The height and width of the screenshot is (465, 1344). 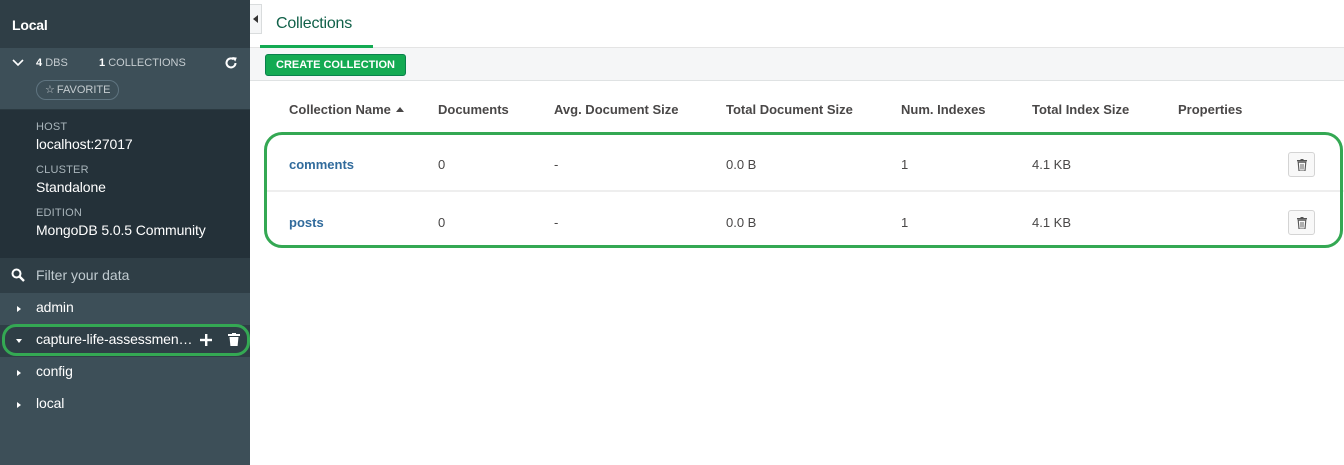 I want to click on host-info: HOST localhost:27017, so click(x=143, y=137).